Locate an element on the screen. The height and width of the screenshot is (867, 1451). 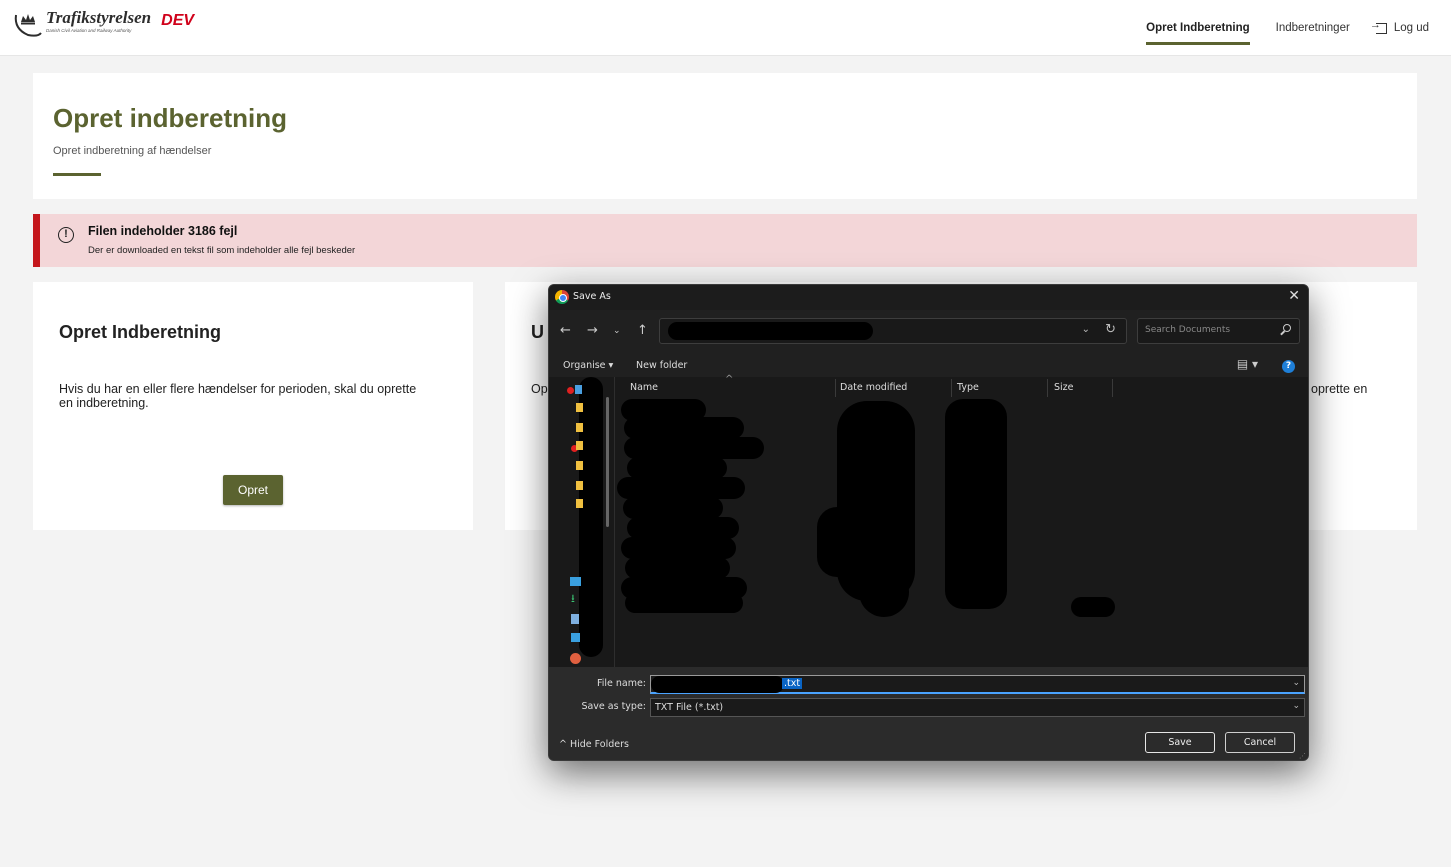
logout-icon is located at coordinates (1378, 26).